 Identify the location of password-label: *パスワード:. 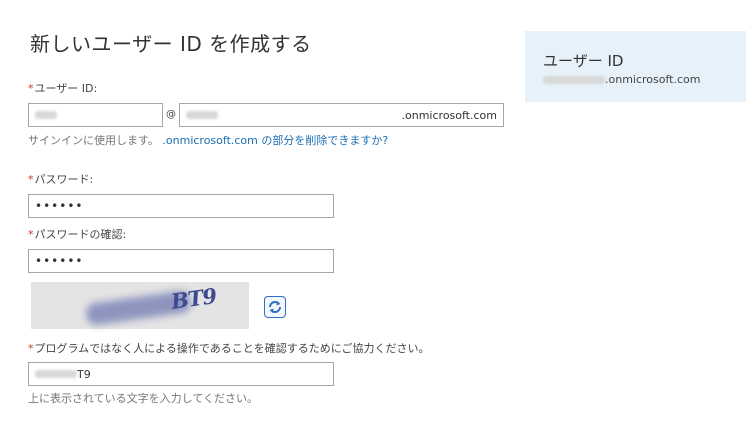
(60, 179).